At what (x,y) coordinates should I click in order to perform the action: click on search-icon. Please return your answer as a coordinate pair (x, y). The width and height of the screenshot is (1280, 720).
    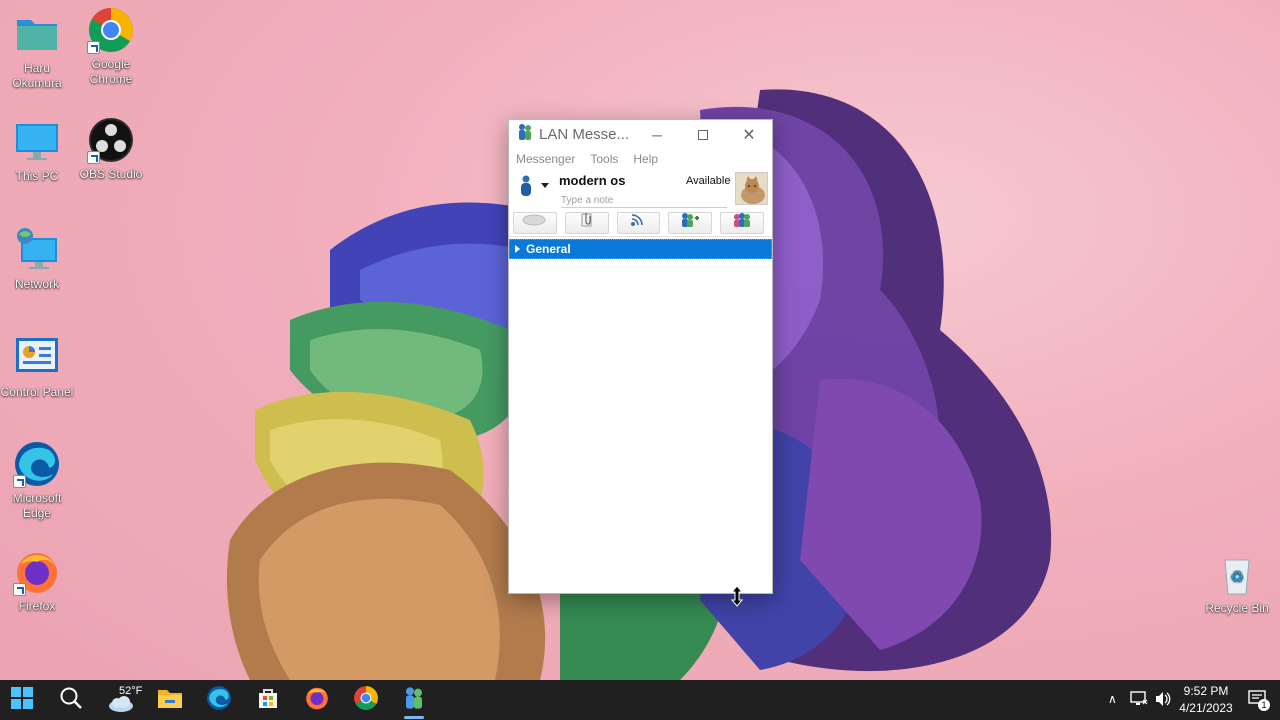
    Looking at the image, I should click on (71, 700).